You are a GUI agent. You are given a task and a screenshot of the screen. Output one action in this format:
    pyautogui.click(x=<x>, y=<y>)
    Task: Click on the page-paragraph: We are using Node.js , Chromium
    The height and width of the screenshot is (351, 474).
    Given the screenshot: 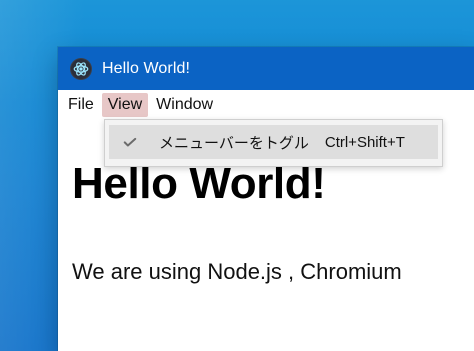 What is the action you would take?
    pyautogui.click(x=237, y=271)
    